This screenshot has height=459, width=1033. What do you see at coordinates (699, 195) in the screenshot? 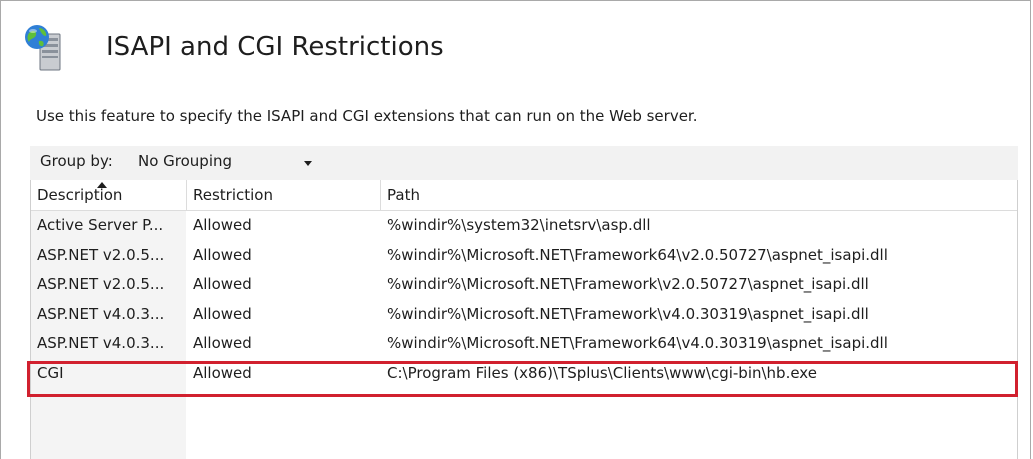
I see `column-header-path: Path` at bounding box center [699, 195].